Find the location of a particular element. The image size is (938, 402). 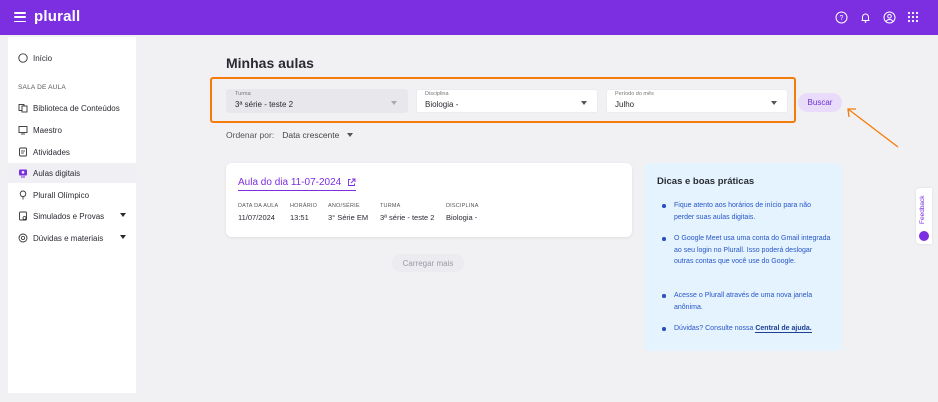

sidebar-item-label: Plurall Olímpico is located at coordinates (61, 195).